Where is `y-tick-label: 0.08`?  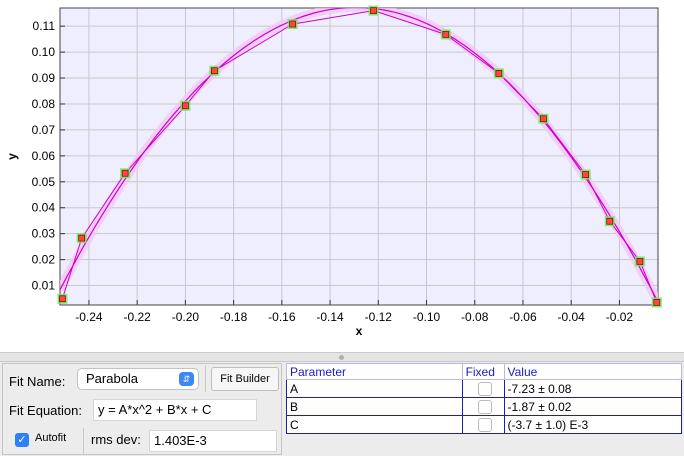 y-tick-label: 0.08 is located at coordinates (44, 104).